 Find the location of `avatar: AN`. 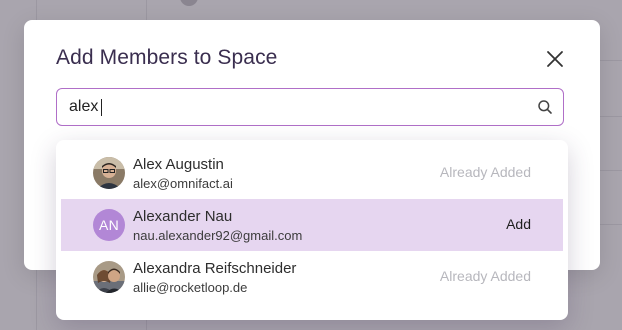

avatar: AN is located at coordinates (109, 225).